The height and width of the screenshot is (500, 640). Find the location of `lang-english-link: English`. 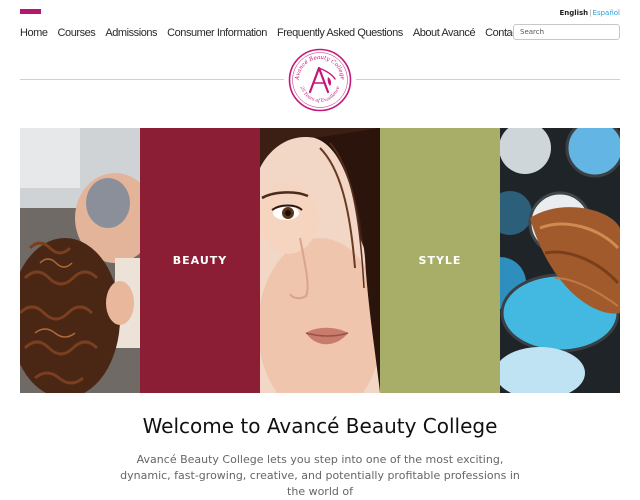

lang-english-link: English is located at coordinates (573, 13).